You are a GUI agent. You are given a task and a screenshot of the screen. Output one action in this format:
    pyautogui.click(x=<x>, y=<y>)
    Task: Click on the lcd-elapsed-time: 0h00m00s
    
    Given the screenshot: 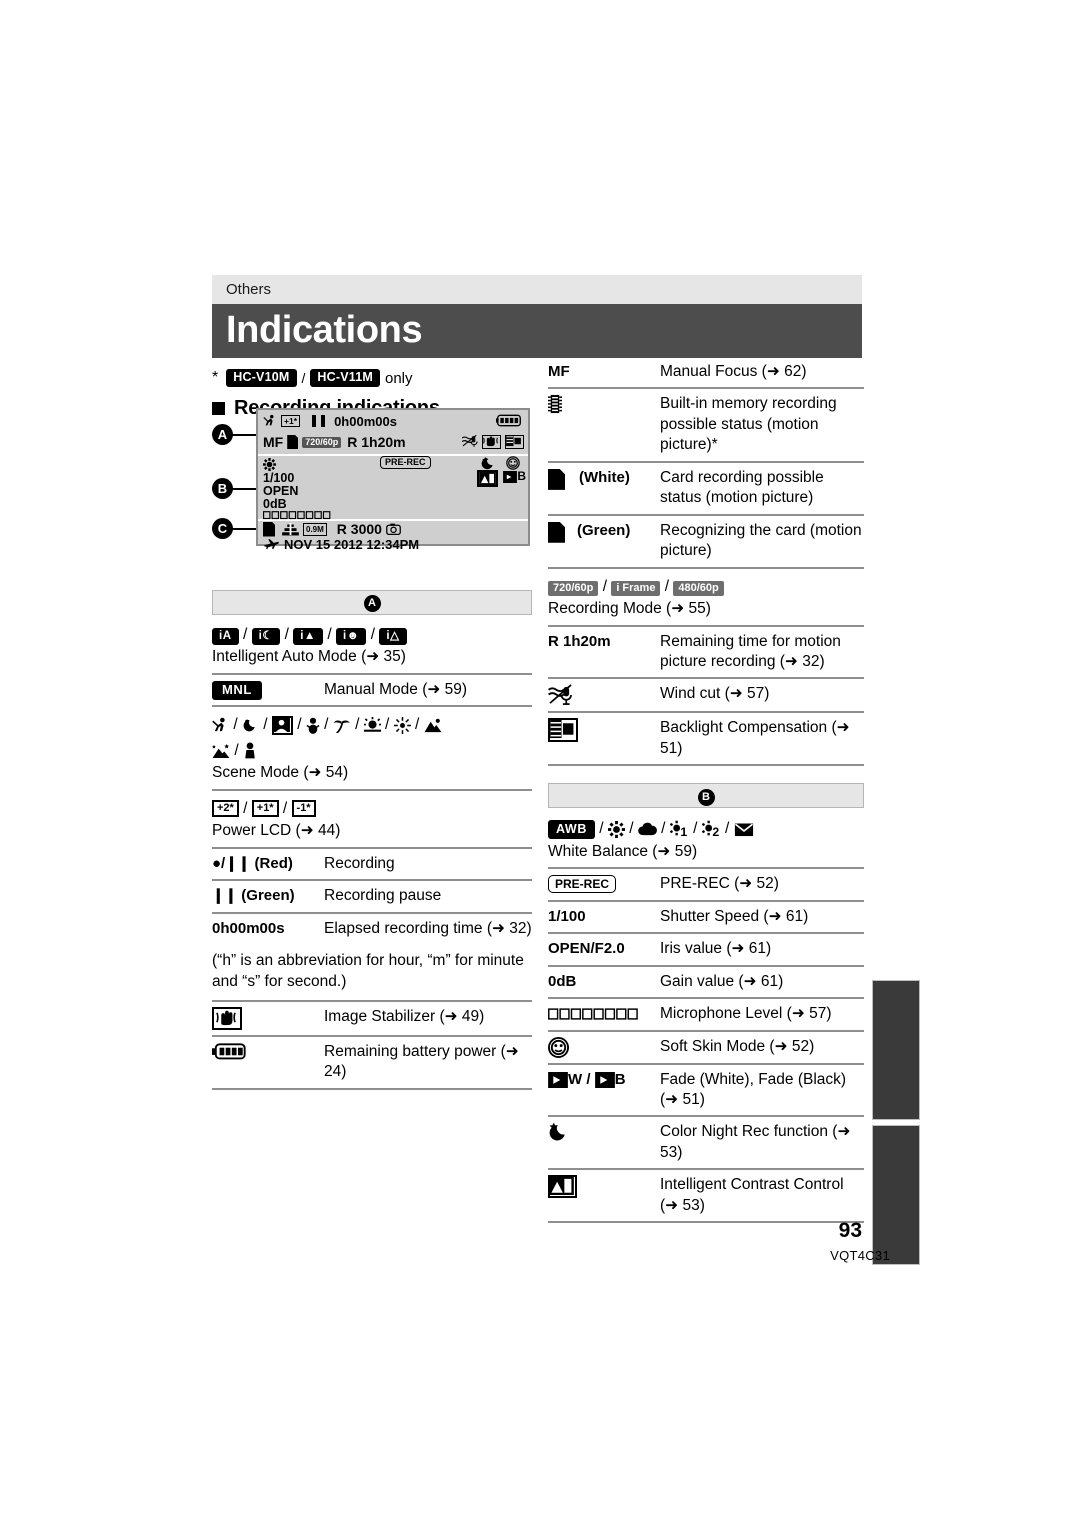 What is the action you would take?
    pyautogui.click(x=365, y=421)
    